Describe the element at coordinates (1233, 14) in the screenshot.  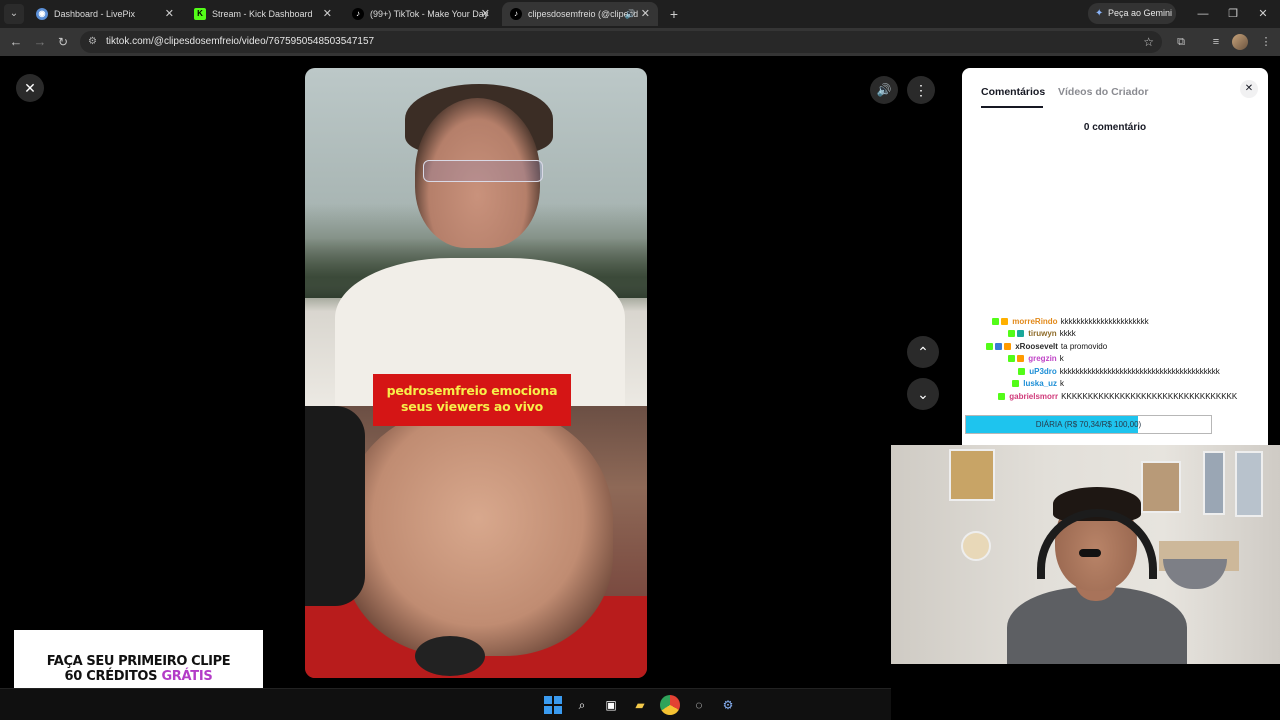
I see `maximize-icon: ❐` at that location.